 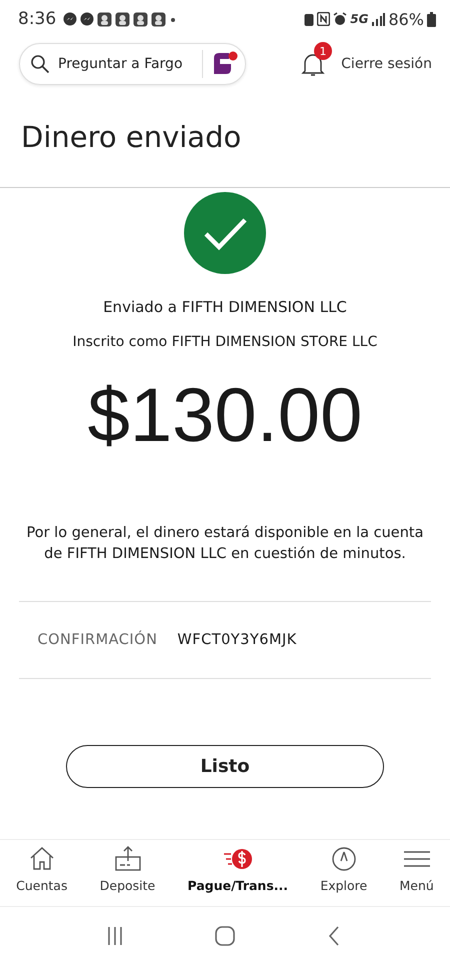 What do you see at coordinates (386, 64) in the screenshot?
I see `logout-link: Cierre sesión` at bounding box center [386, 64].